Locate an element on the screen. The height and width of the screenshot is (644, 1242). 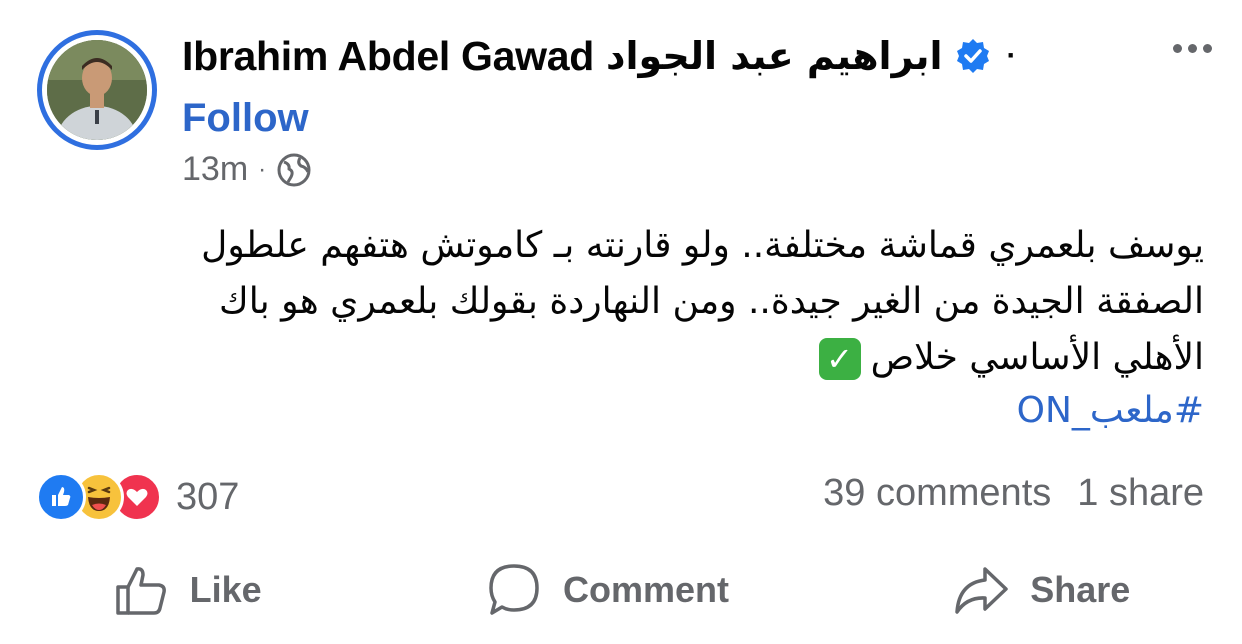
reactions-summary: 307 is located at coordinates (137, 497).